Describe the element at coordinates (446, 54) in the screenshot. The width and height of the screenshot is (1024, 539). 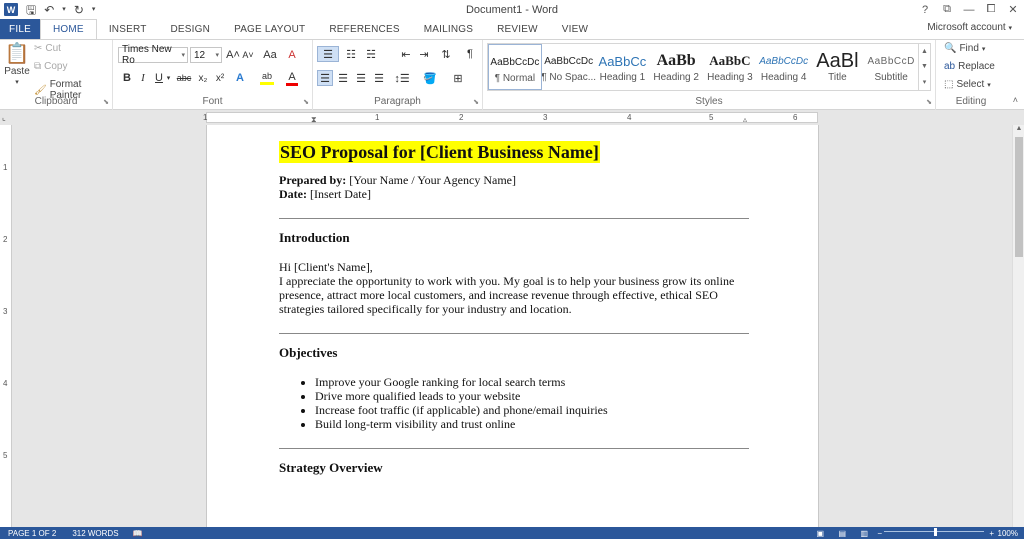
I see `sort-button: ⇅` at that location.